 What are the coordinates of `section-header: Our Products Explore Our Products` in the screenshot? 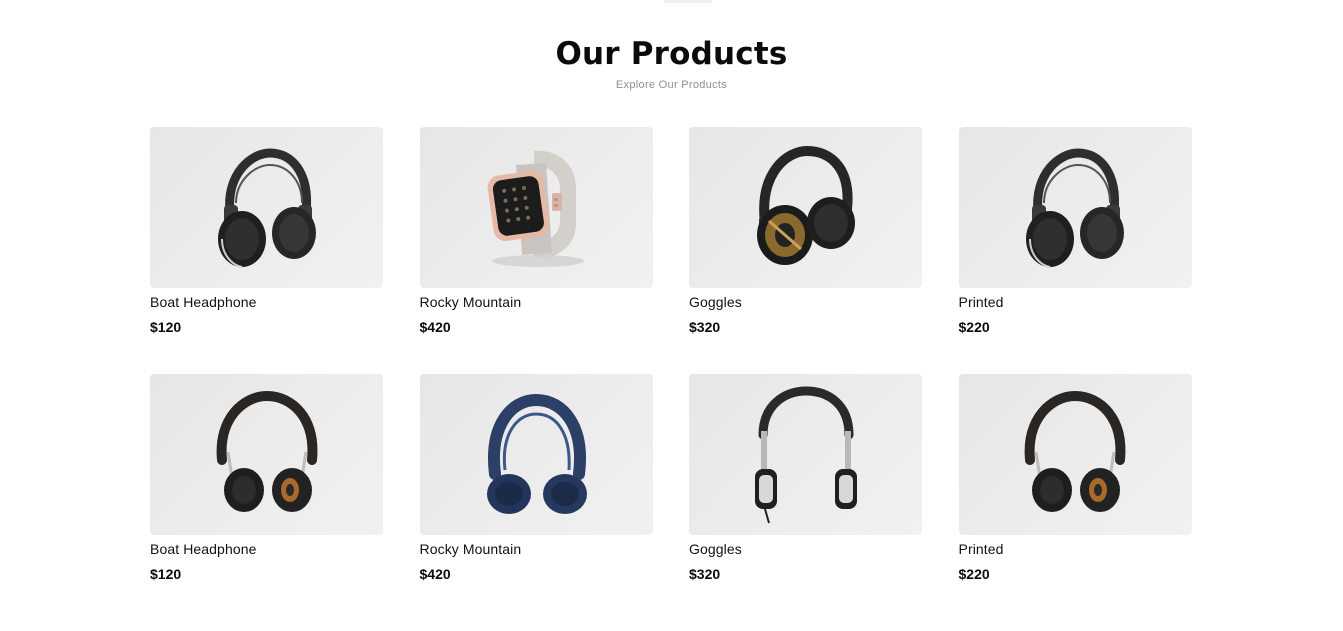 It's located at (671, 63).